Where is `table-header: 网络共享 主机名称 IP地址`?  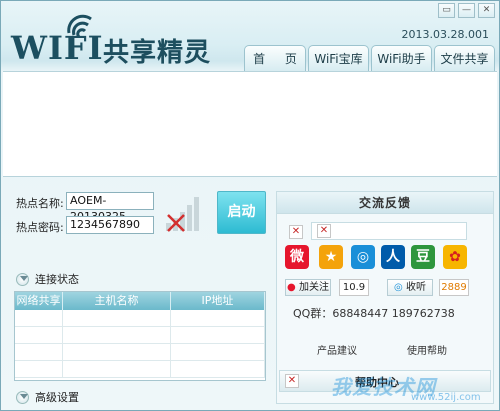 table-header: 网络共享 主机名称 IP地址 is located at coordinates (140, 301).